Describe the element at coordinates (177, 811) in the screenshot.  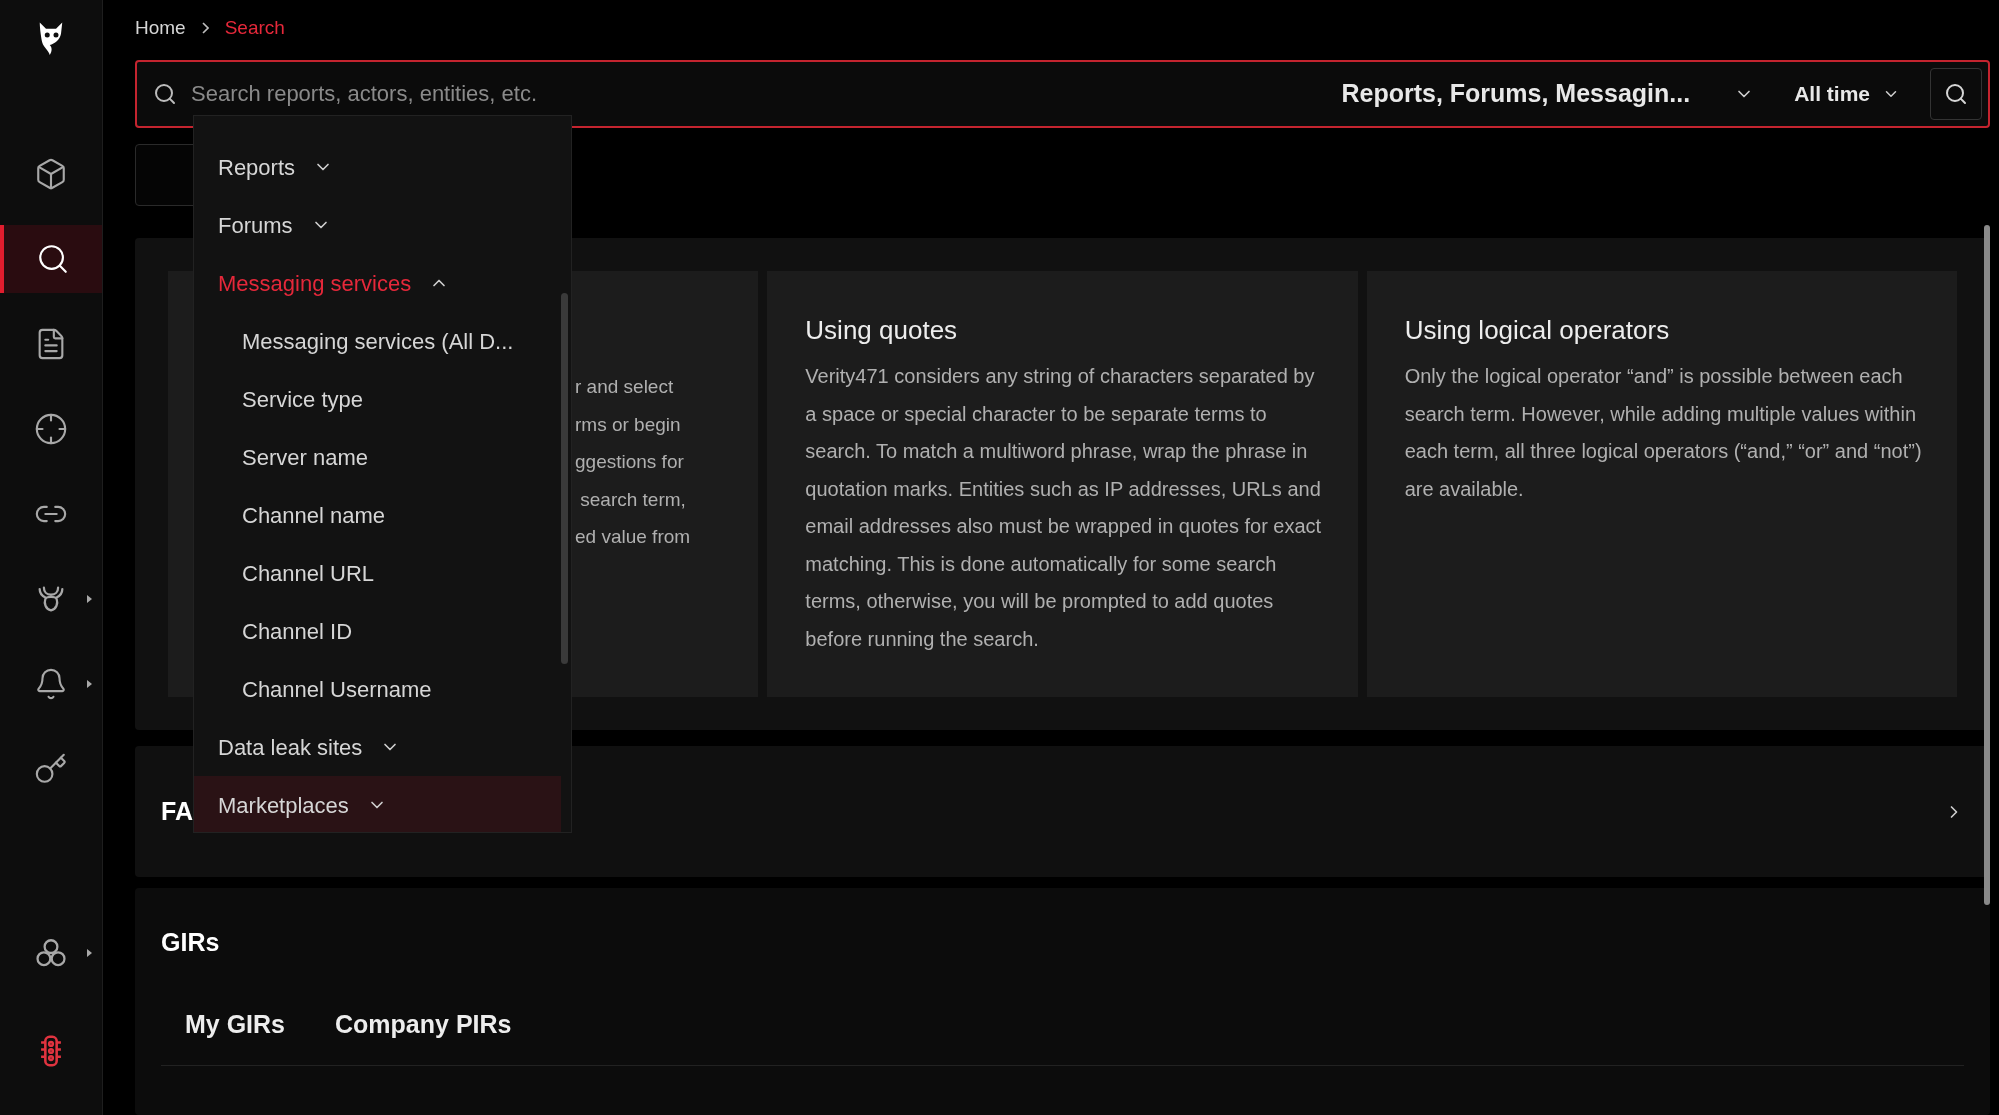
I see `faq-title: FA` at that location.